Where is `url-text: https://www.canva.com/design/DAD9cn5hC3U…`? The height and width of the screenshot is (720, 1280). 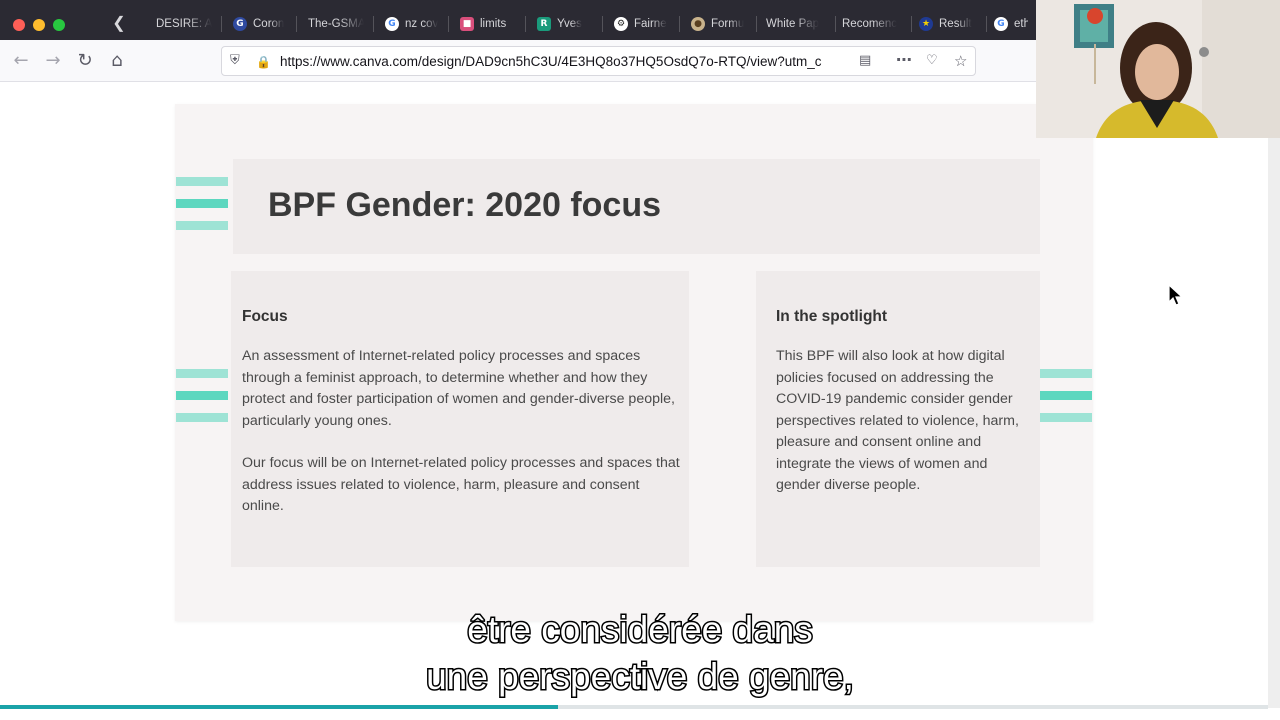
url-text: https://www.canva.com/design/DAD9cn5hC3U… is located at coordinates (567, 62).